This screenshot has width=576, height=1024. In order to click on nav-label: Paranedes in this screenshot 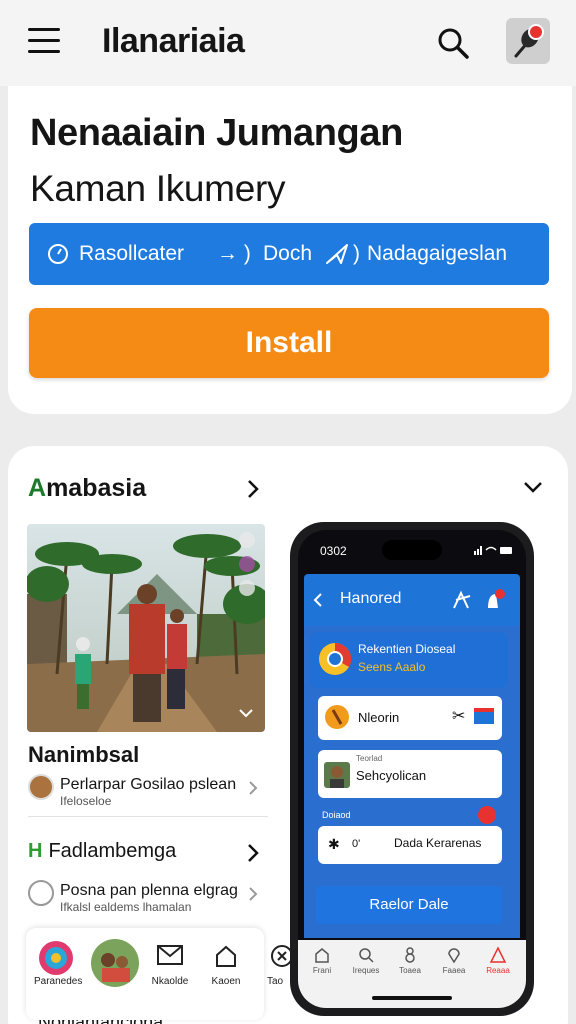, I will do `click(58, 981)`.